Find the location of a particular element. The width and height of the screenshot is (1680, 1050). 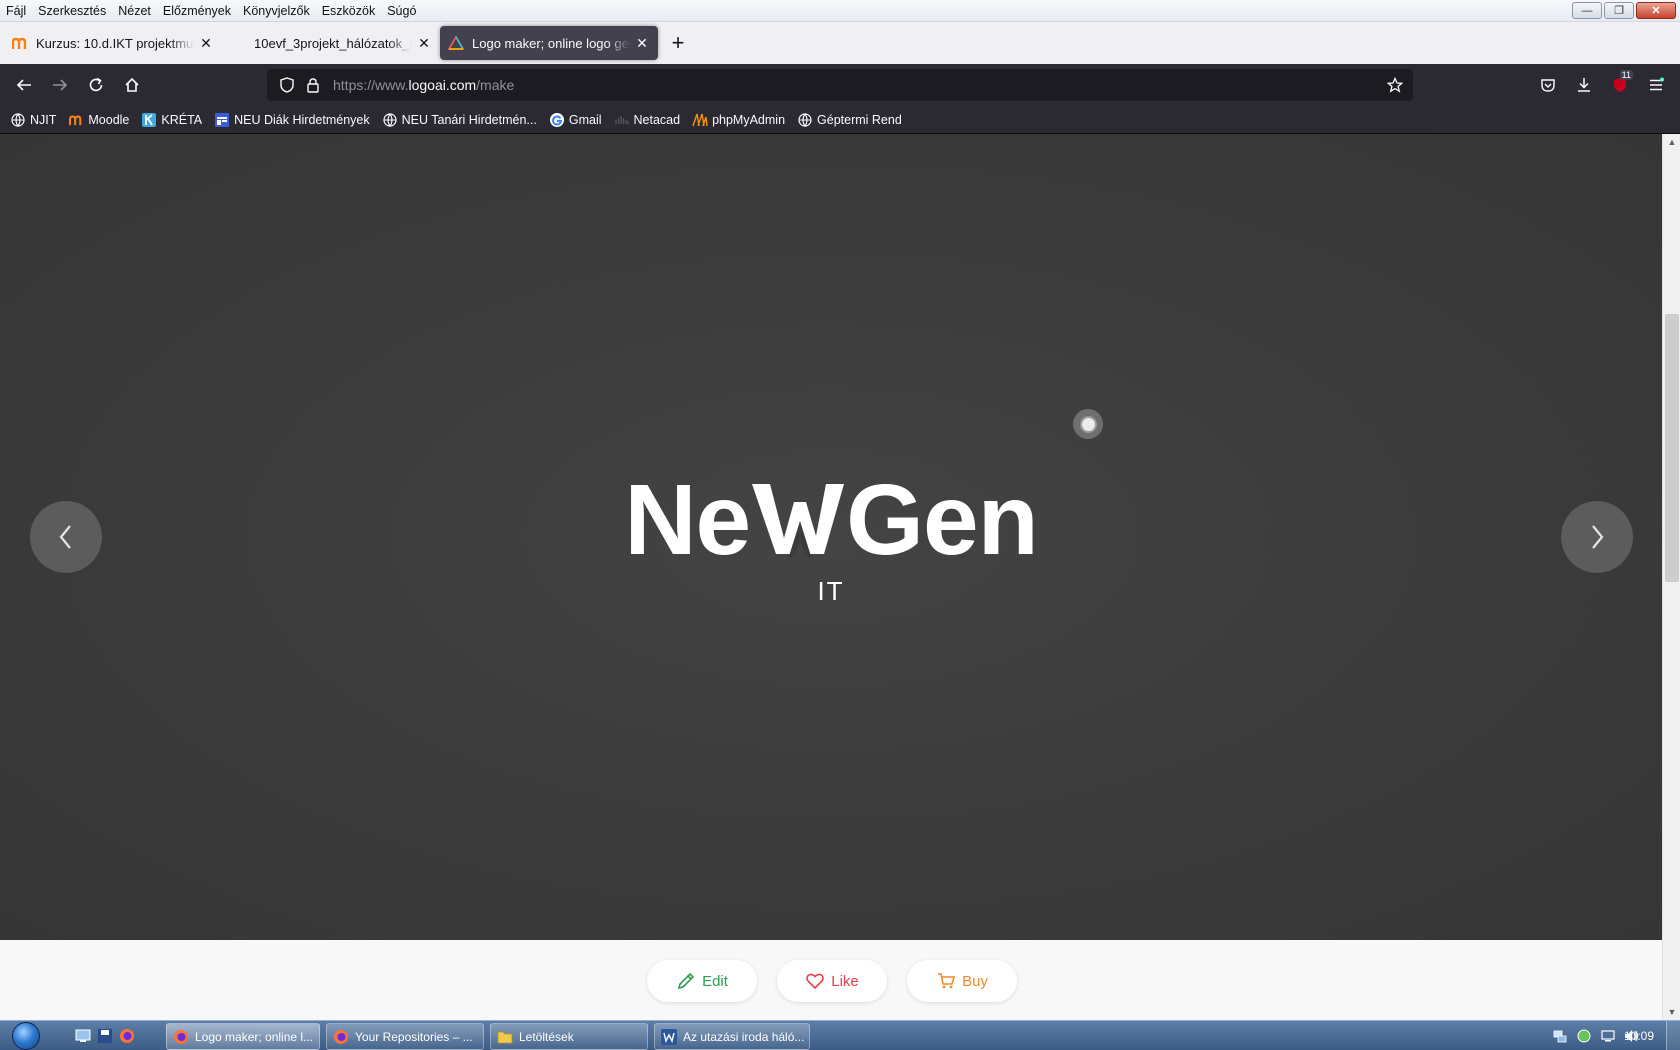

logo-mark-icon is located at coordinates (798, 521).